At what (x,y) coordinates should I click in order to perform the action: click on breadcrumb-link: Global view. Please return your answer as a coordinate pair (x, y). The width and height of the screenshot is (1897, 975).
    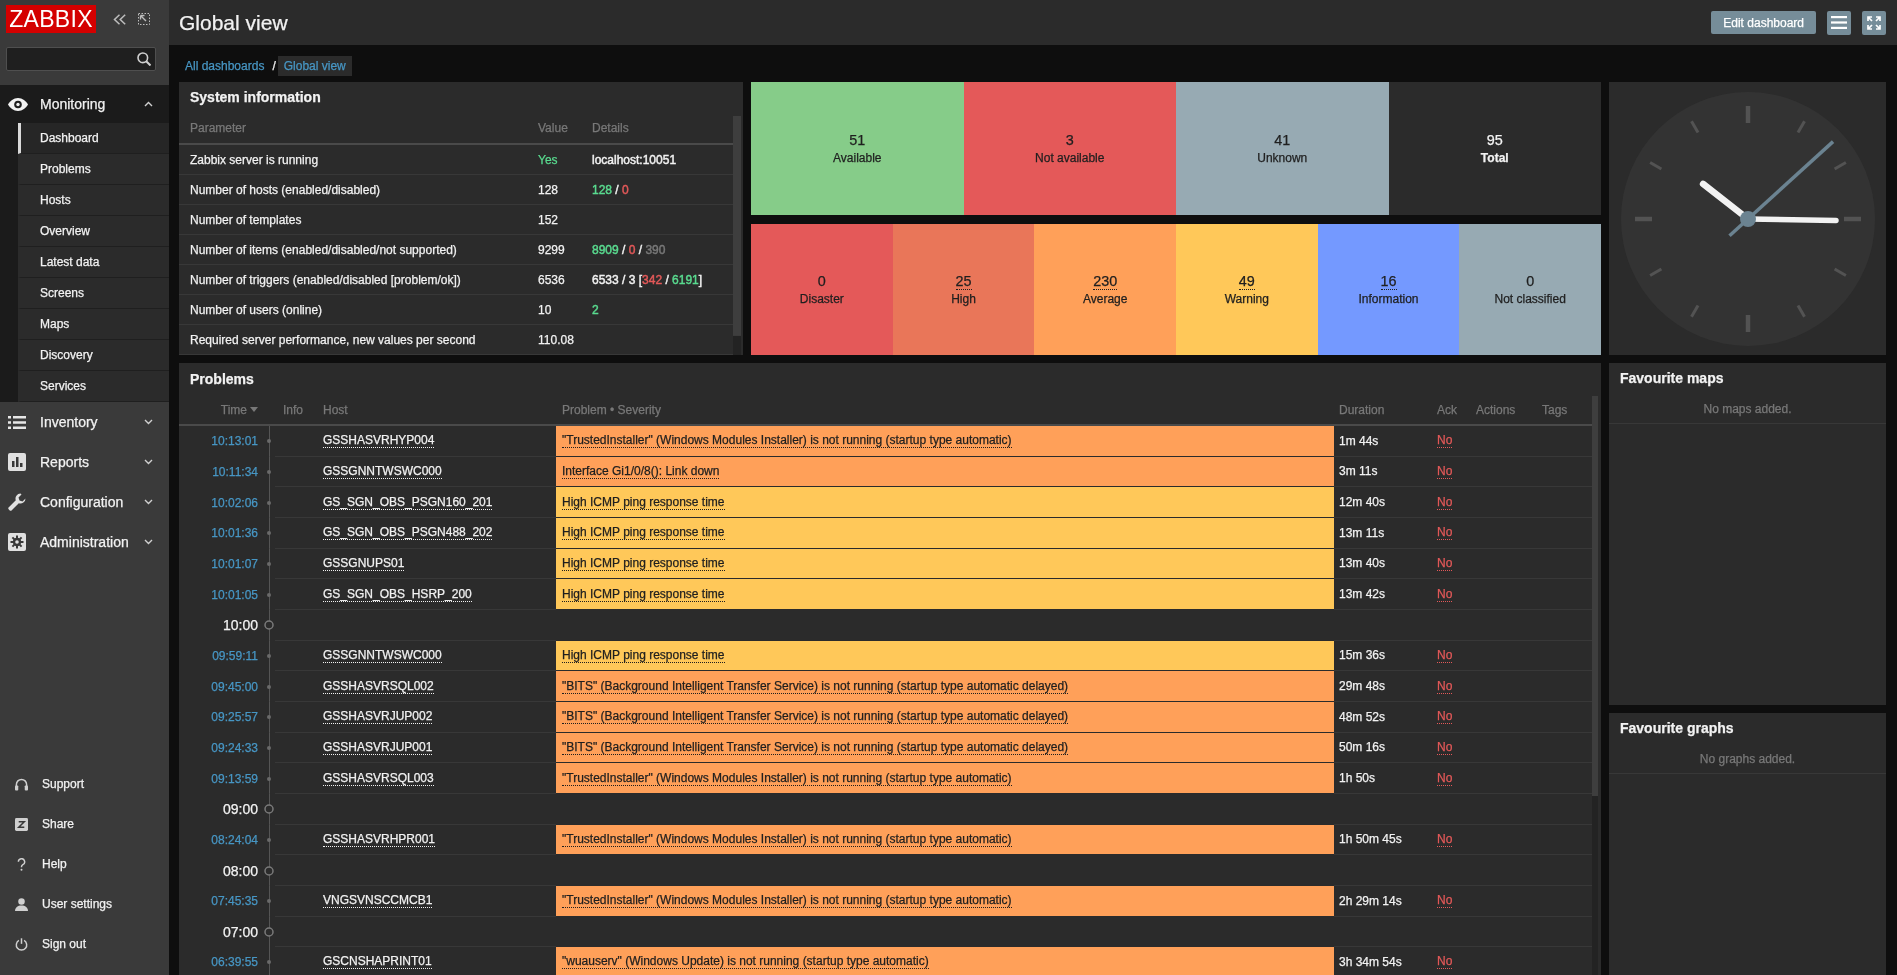
    Looking at the image, I should click on (314, 66).